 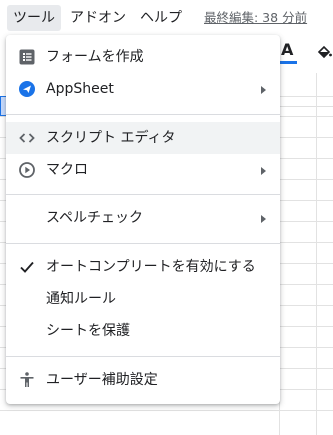 I want to click on menu-item-appsheet: AppSheet, so click(x=143, y=89).